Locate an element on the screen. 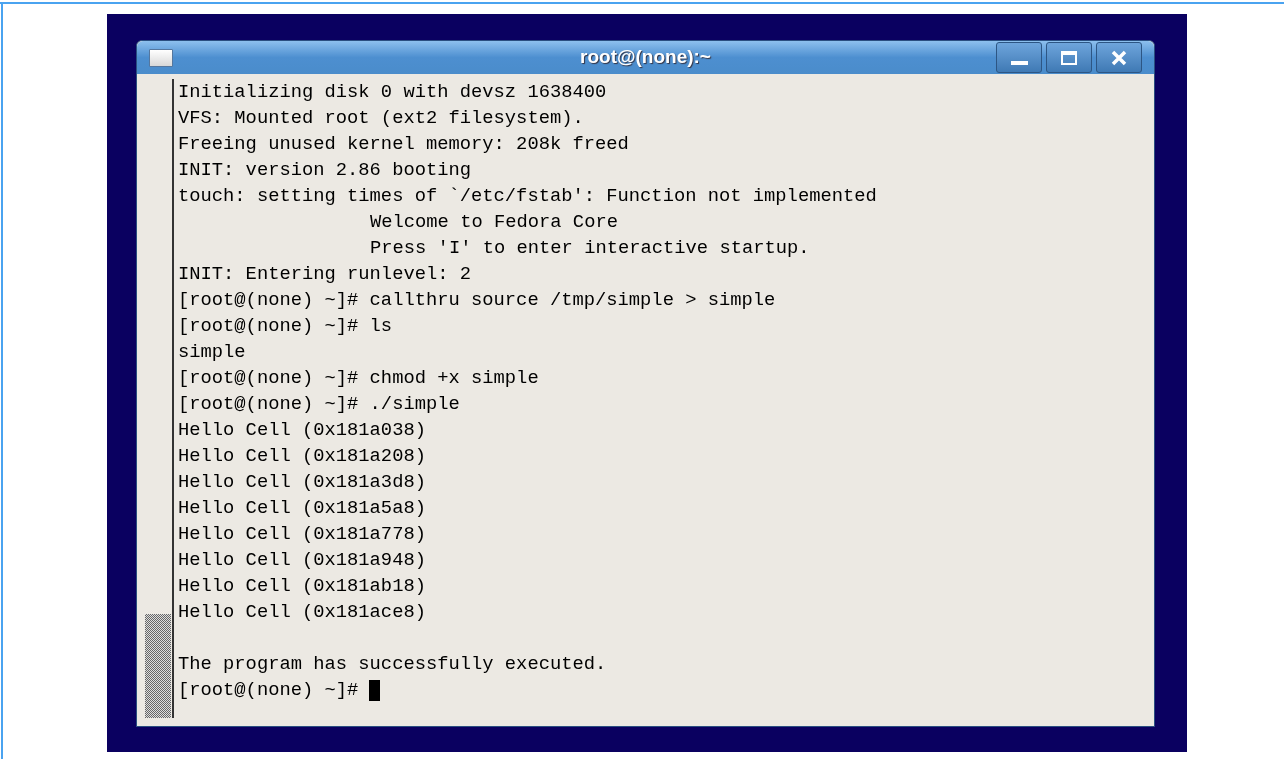 The image size is (1284, 759). close-icon is located at coordinates (1119, 57).